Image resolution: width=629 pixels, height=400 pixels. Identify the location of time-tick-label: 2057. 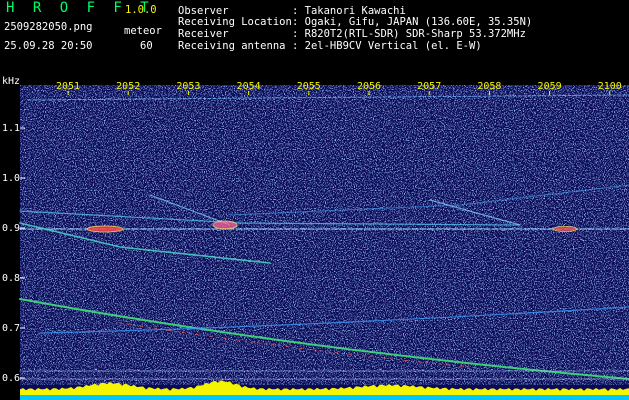
(429, 86).